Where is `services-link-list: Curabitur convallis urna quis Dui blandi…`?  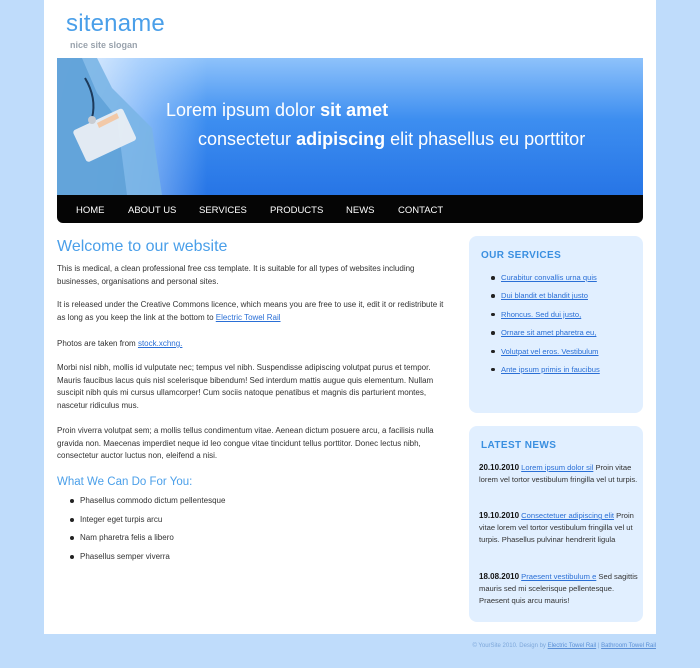
services-link-list: Curabitur convallis urna quis Dui blandi… is located at coordinates (545, 328).